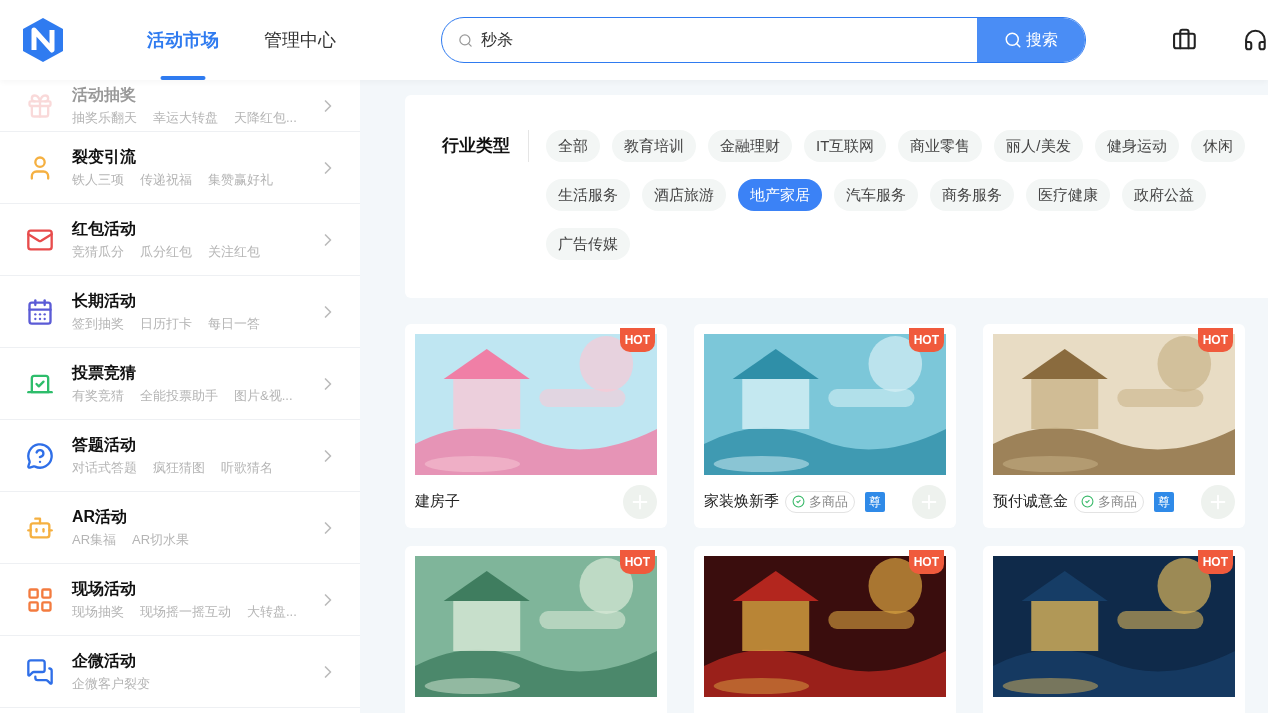  I want to click on question-icon, so click(40, 455).